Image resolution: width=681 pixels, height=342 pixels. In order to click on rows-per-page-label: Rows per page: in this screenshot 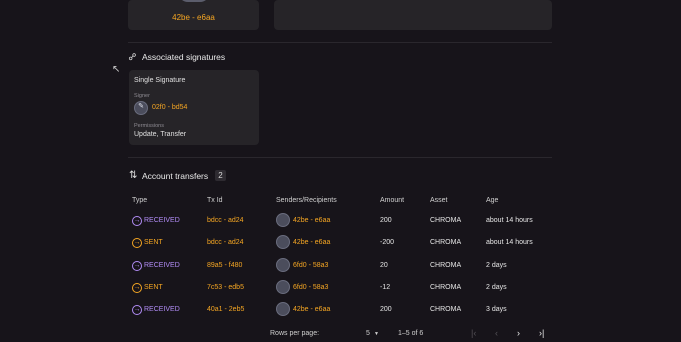, I will do `click(295, 333)`.